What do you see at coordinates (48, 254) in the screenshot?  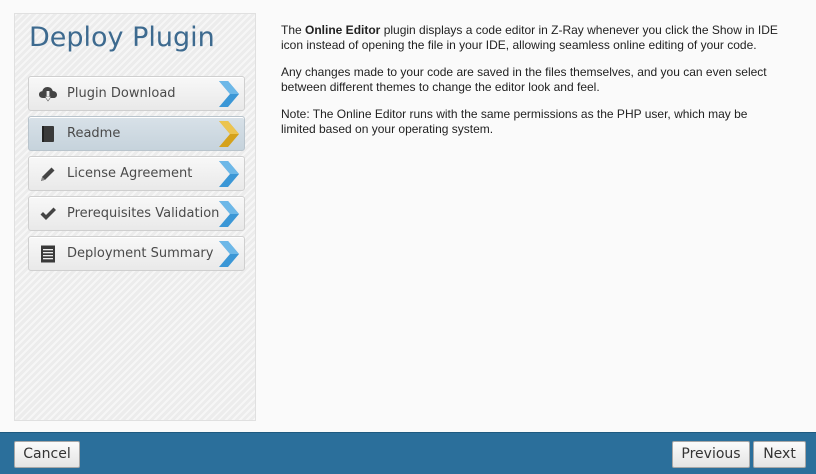 I see `document-list-icon` at bounding box center [48, 254].